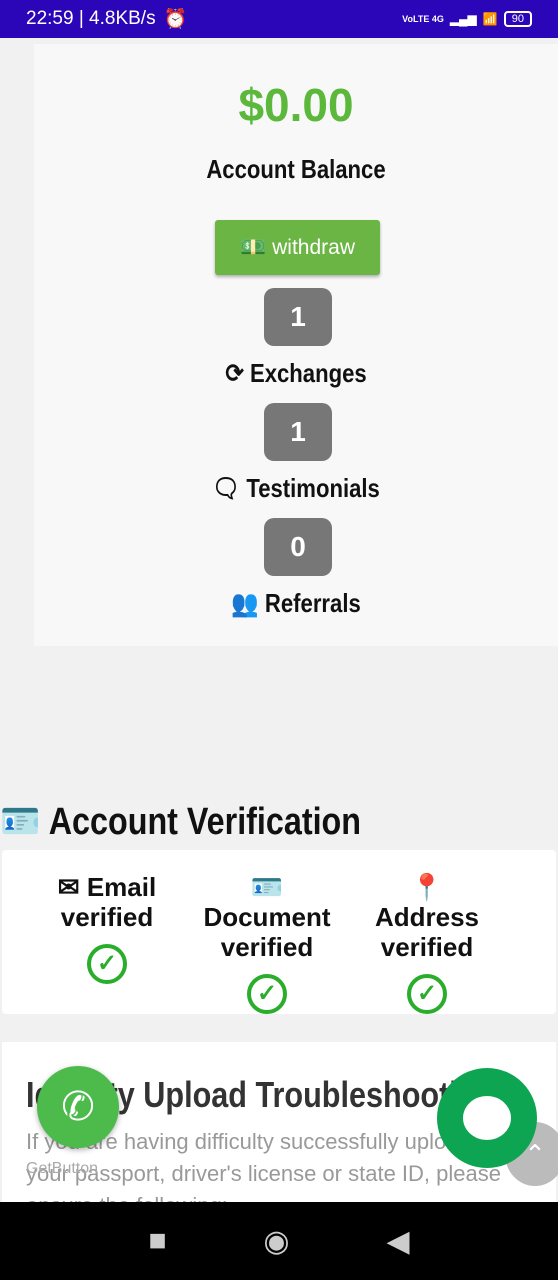 Image resolution: width=558 pixels, height=1280 pixels. What do you see at coordinates (296, 603) in the screenshot?
I see `referrals-label: 👥 Referrals` at bounding box center [296, 603].